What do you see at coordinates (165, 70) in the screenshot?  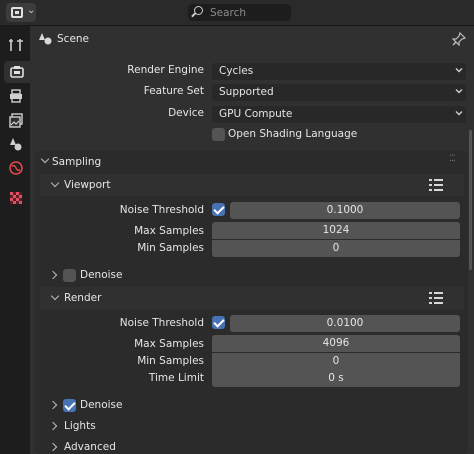 I see `render-engine-label: Render Engine` at bounding box center [165, 70].